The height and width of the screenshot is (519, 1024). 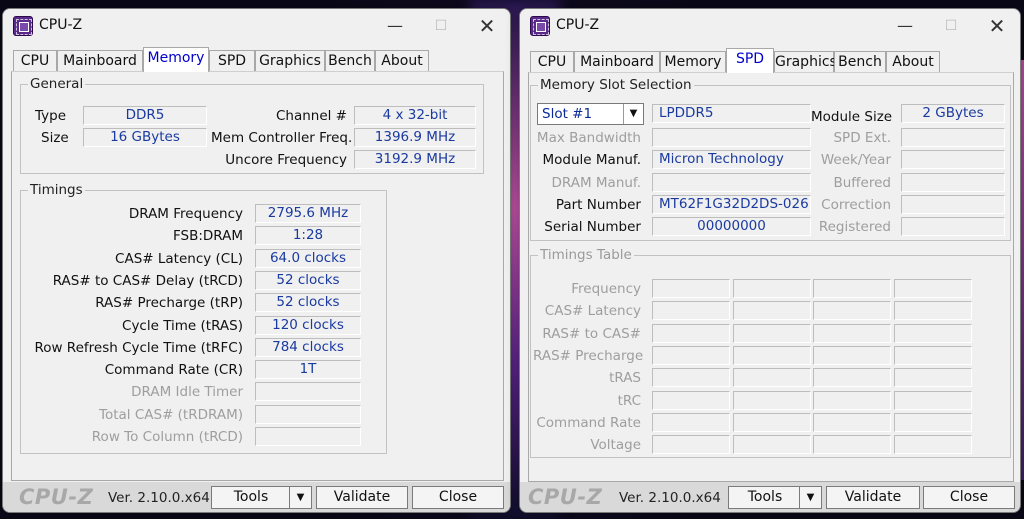 I want to click on timing-value: 120 clocks, so click(x=308, y=325).